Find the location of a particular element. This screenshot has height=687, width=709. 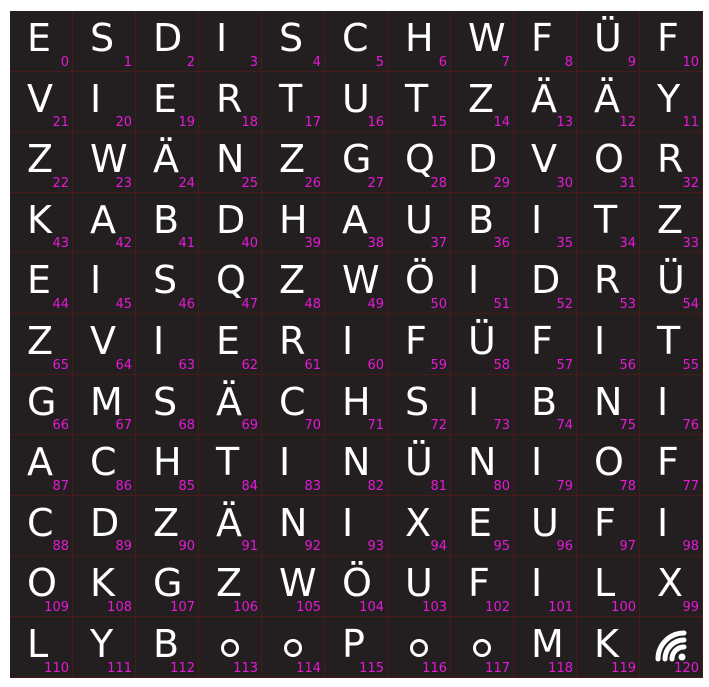

cell-index: 95 is located at coordinates (501, 547).